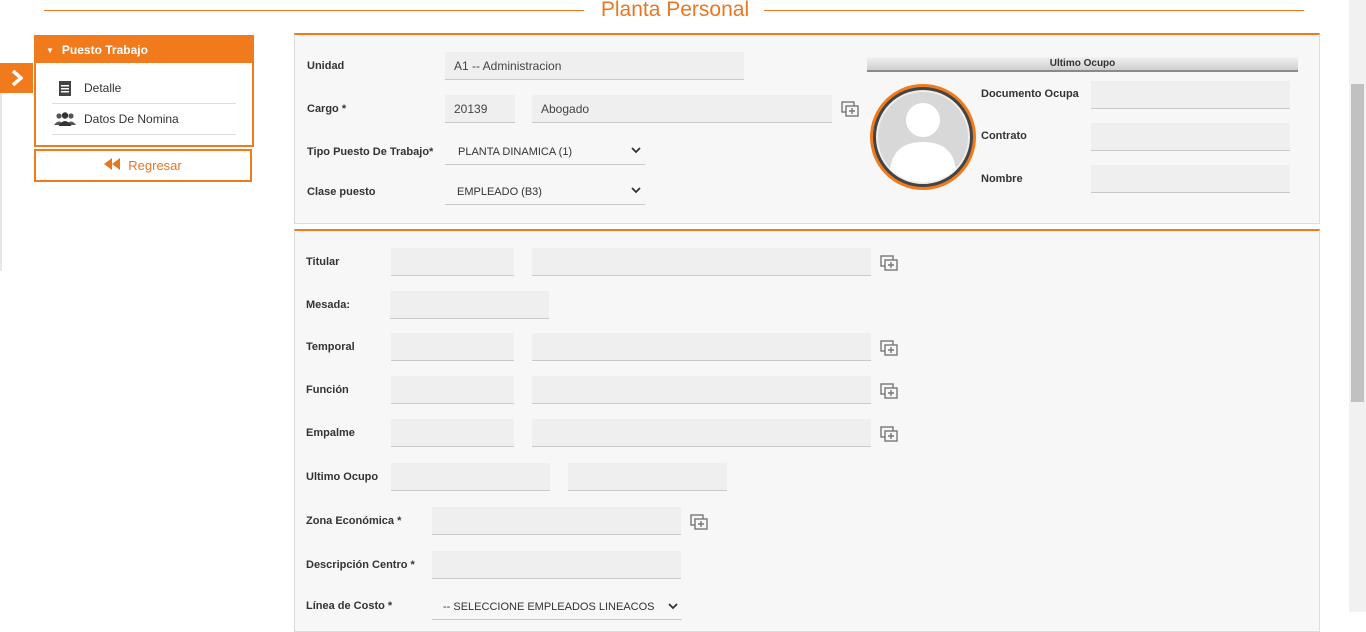  What do you see at coordinates (701, 262) in the screenshot?
I see `titular-name-field` at bounding box center [701, 262].